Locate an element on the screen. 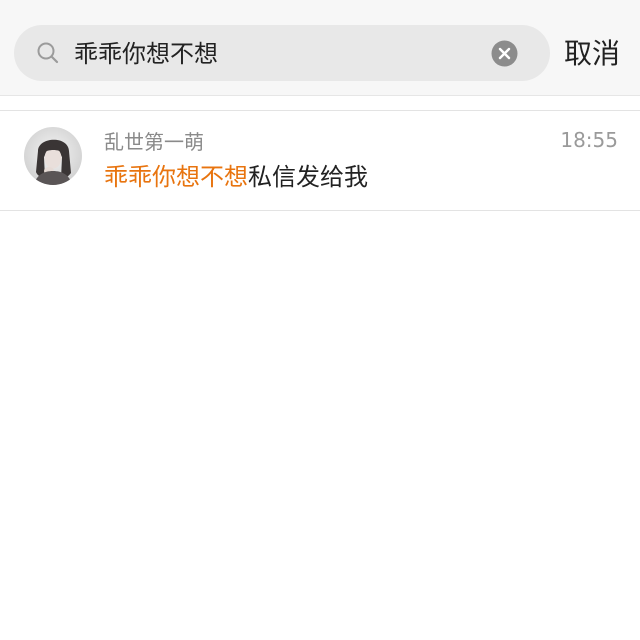 This screenshot has width=640, height=640. avatar is located at coordinates (53, 156).